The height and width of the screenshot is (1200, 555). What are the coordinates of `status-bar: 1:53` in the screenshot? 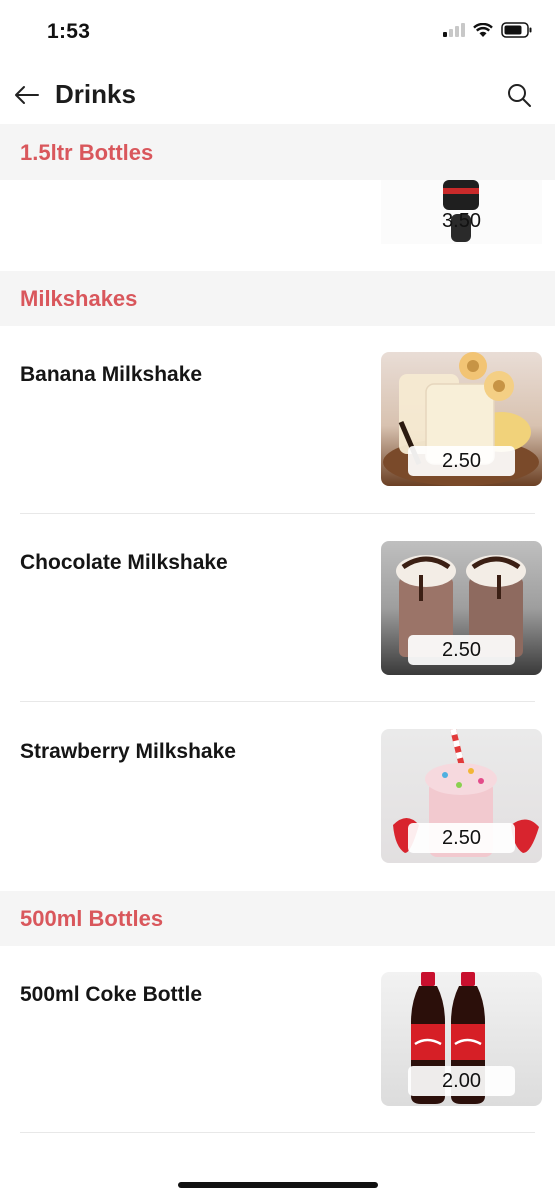 It's located at (277, 31).